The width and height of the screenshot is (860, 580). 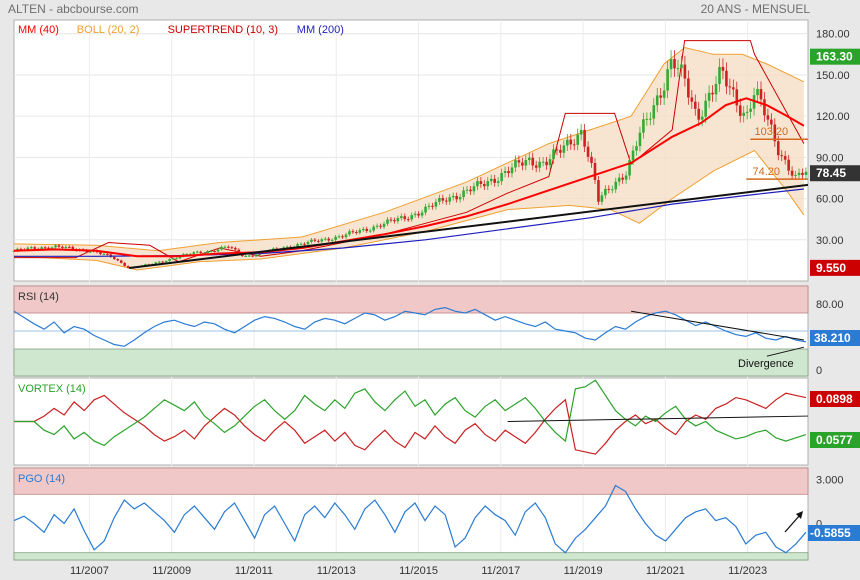 What do you see at coordinates (833, 117) in the screenshot?
I see `price-ytick-label: 120.00` at bounding box center [833, 117].